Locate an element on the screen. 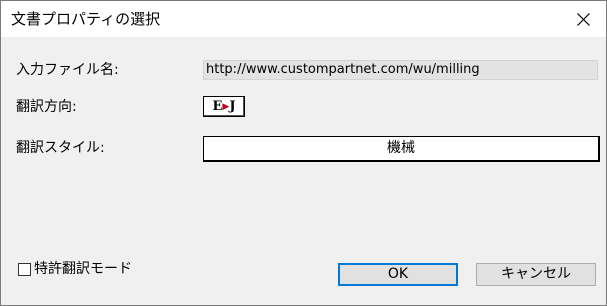  direction-from: E is located at coordinates (217, 106).